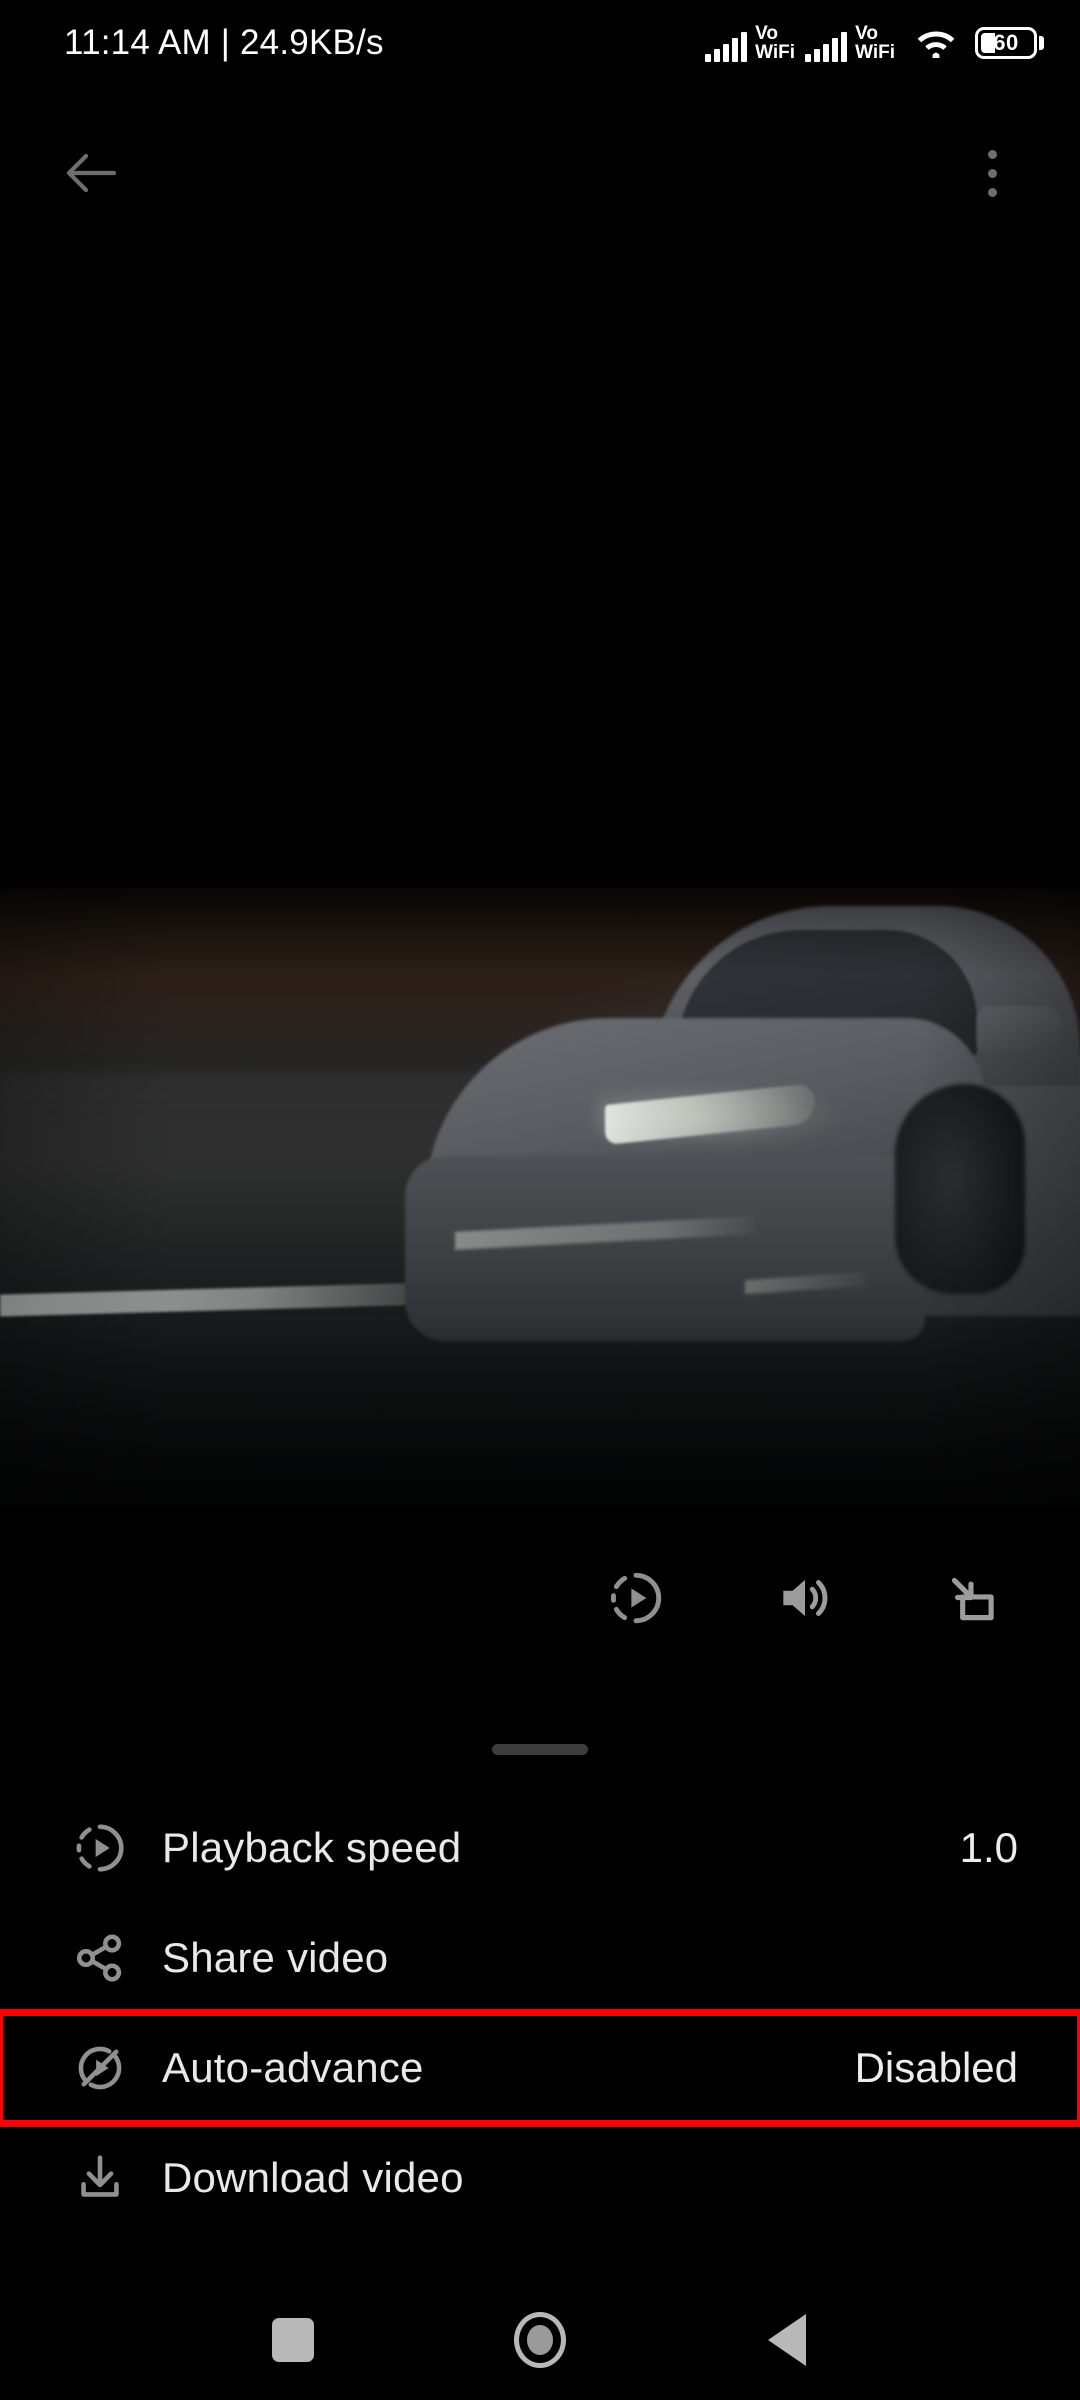 The height and width of the screenshot is (2400, 1080). I want to click on recents-button, so click(293, 2340).